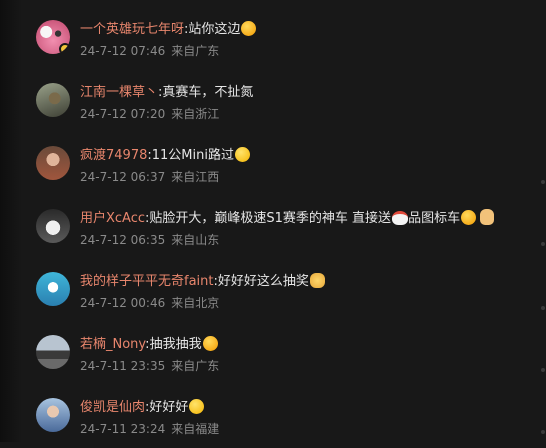 Image resolution: width=546 pixels, height=448 pixels. I want to click on comment-date: 24-7-12 06:35, so click(123, 240).